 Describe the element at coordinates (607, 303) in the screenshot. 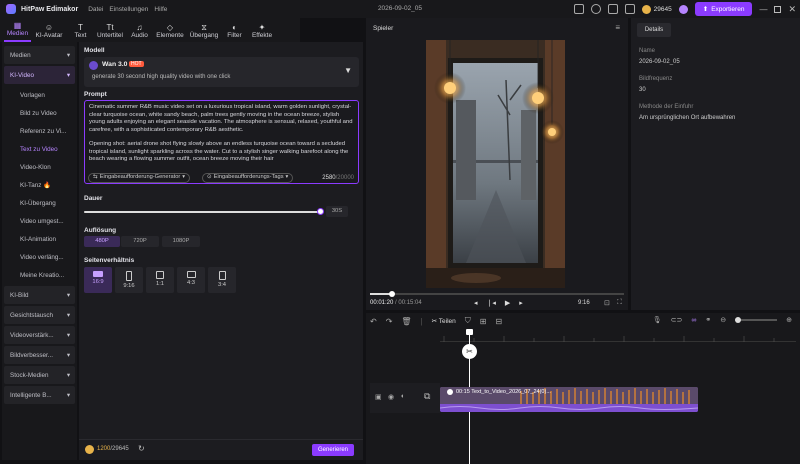

I see `snapshot-icon: ⊡` at that location.